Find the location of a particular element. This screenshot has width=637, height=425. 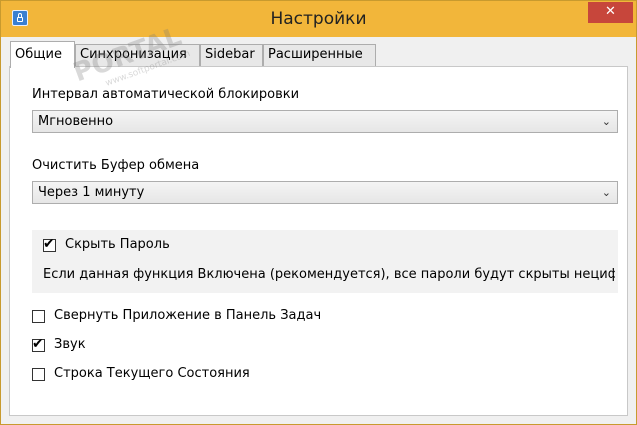

tab-sidebar: Sidebar is located at coordinates (231, 55).